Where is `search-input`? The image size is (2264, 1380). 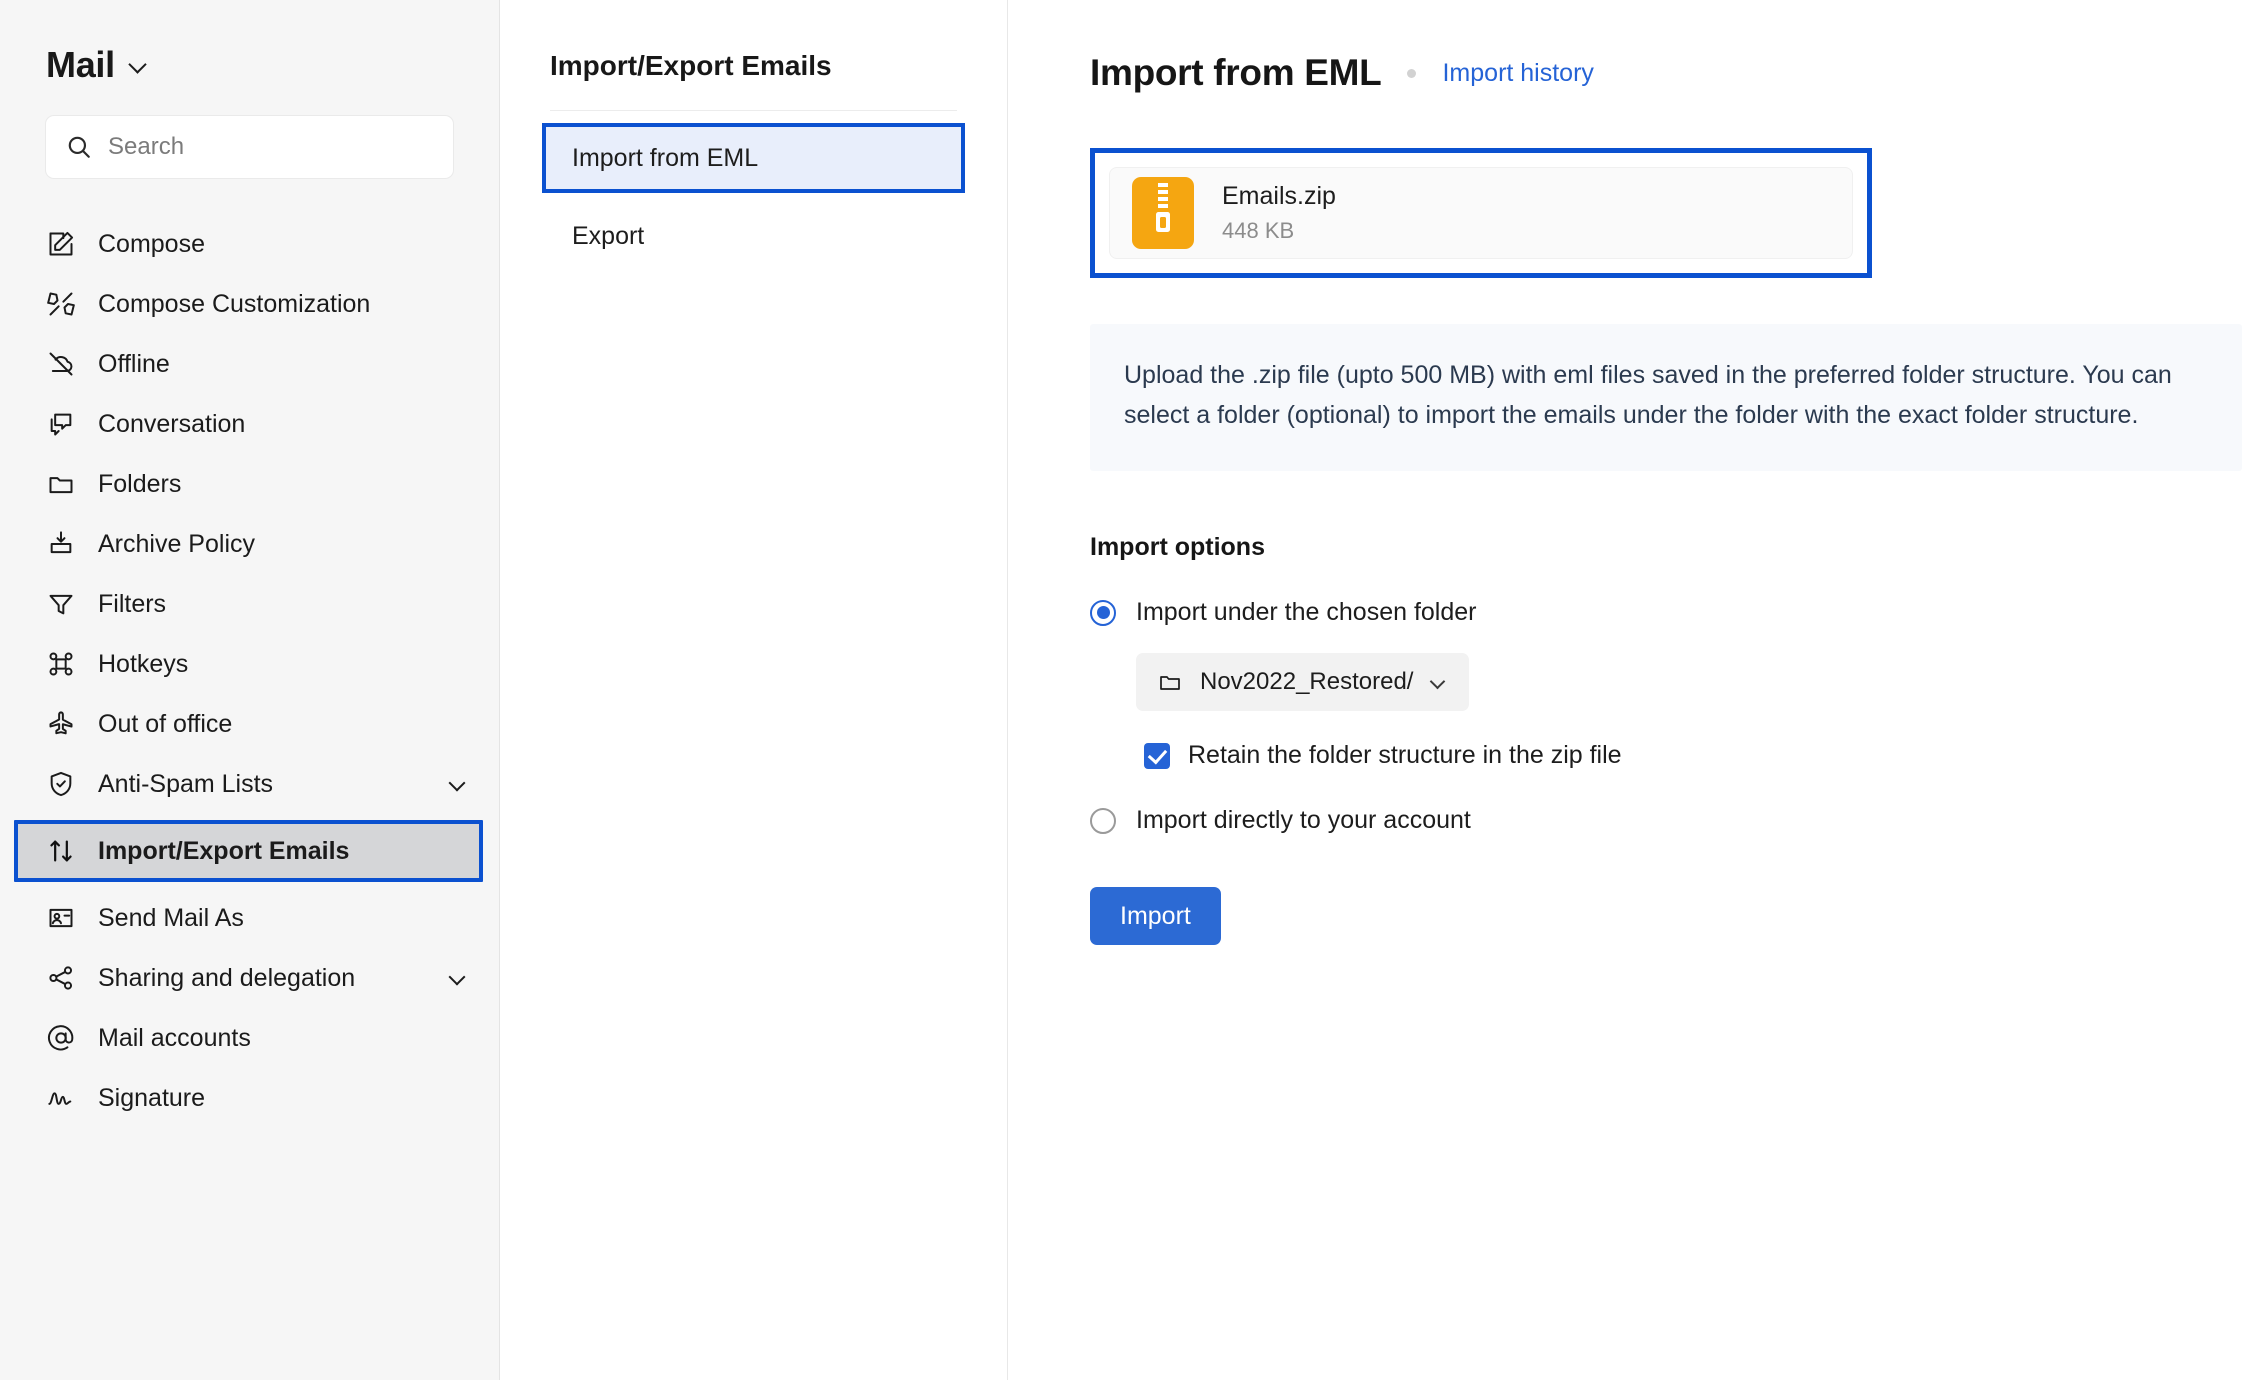 search-input is located at coordinates (270, 147).